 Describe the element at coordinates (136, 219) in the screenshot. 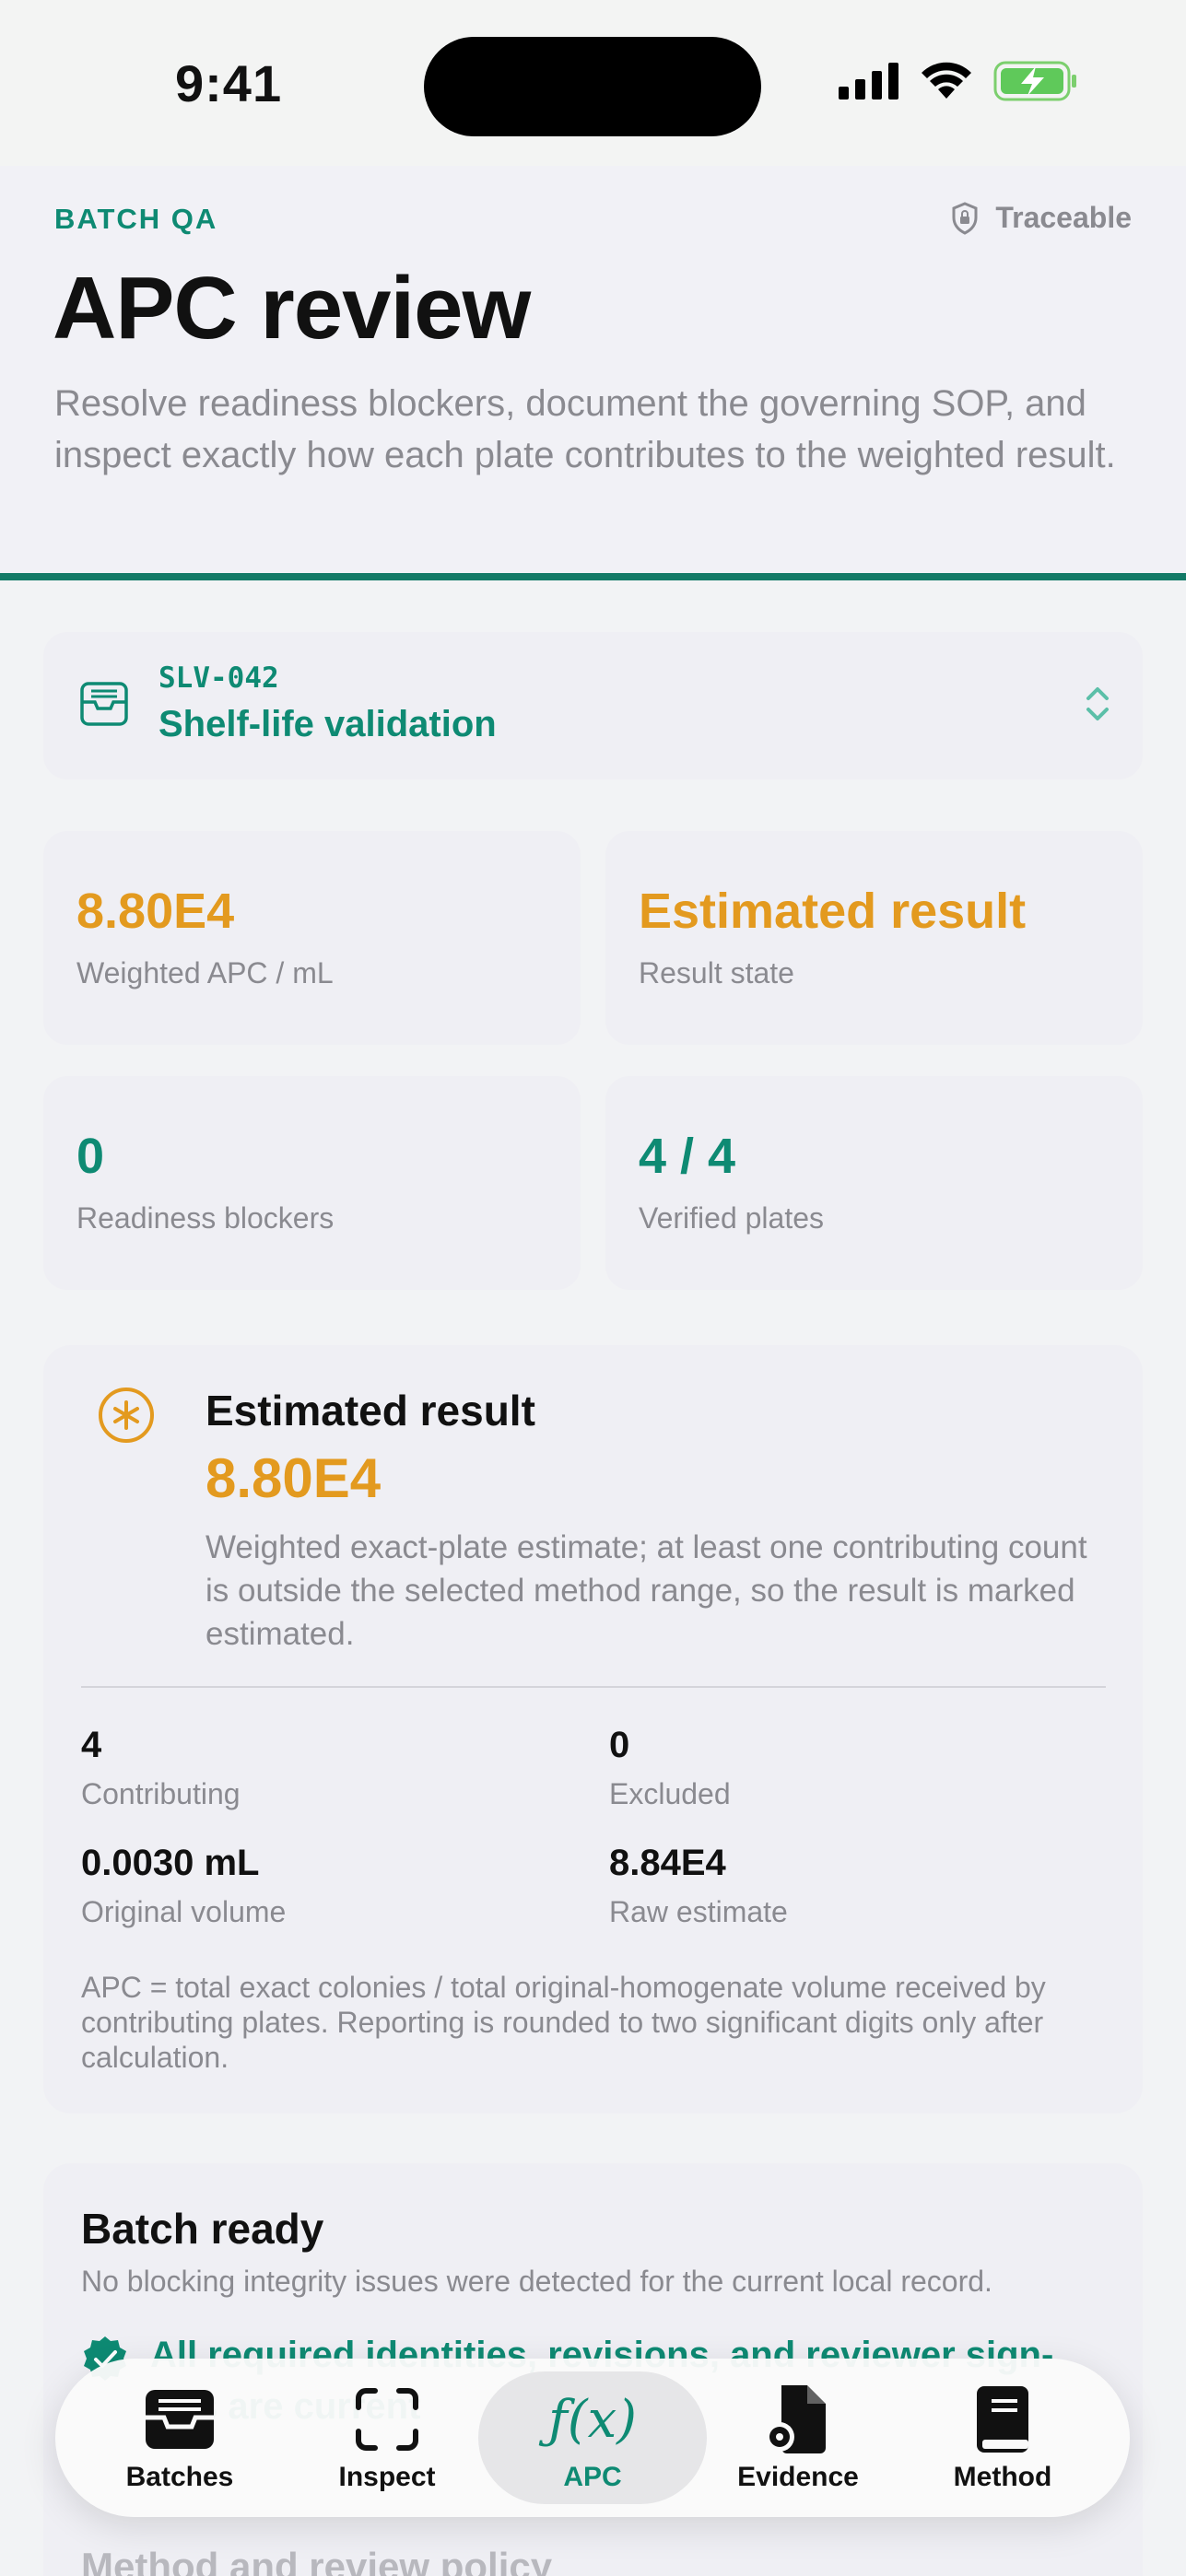

I see `section-eyebrow: BATCH QA` at that location.